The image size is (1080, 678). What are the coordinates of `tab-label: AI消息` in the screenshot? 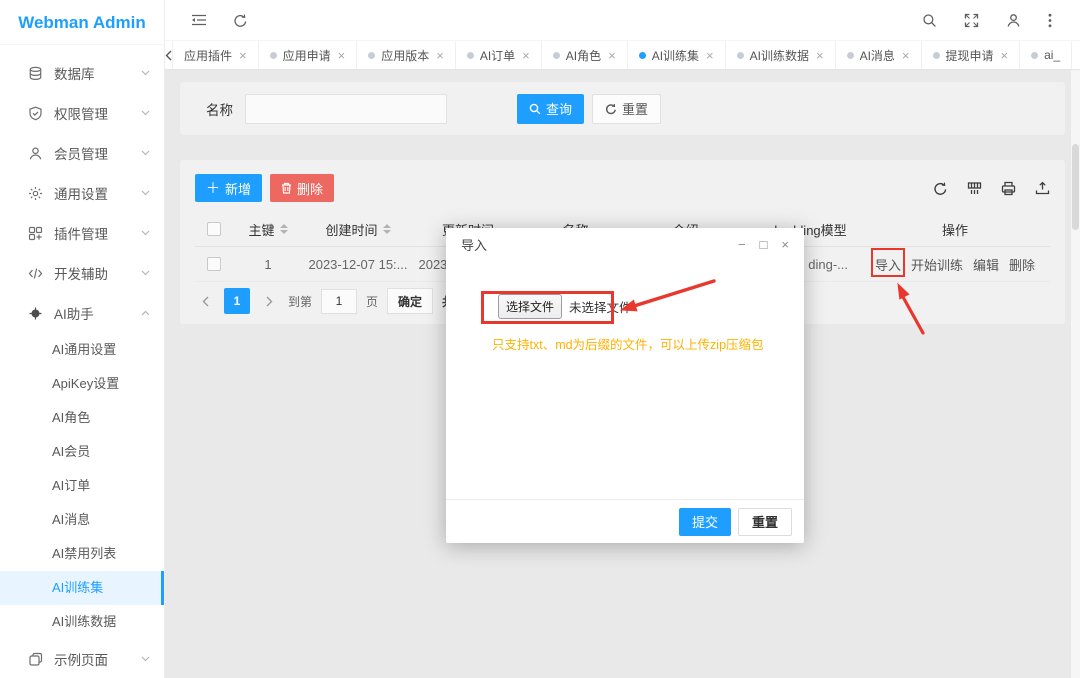 It's located at (877, 55).